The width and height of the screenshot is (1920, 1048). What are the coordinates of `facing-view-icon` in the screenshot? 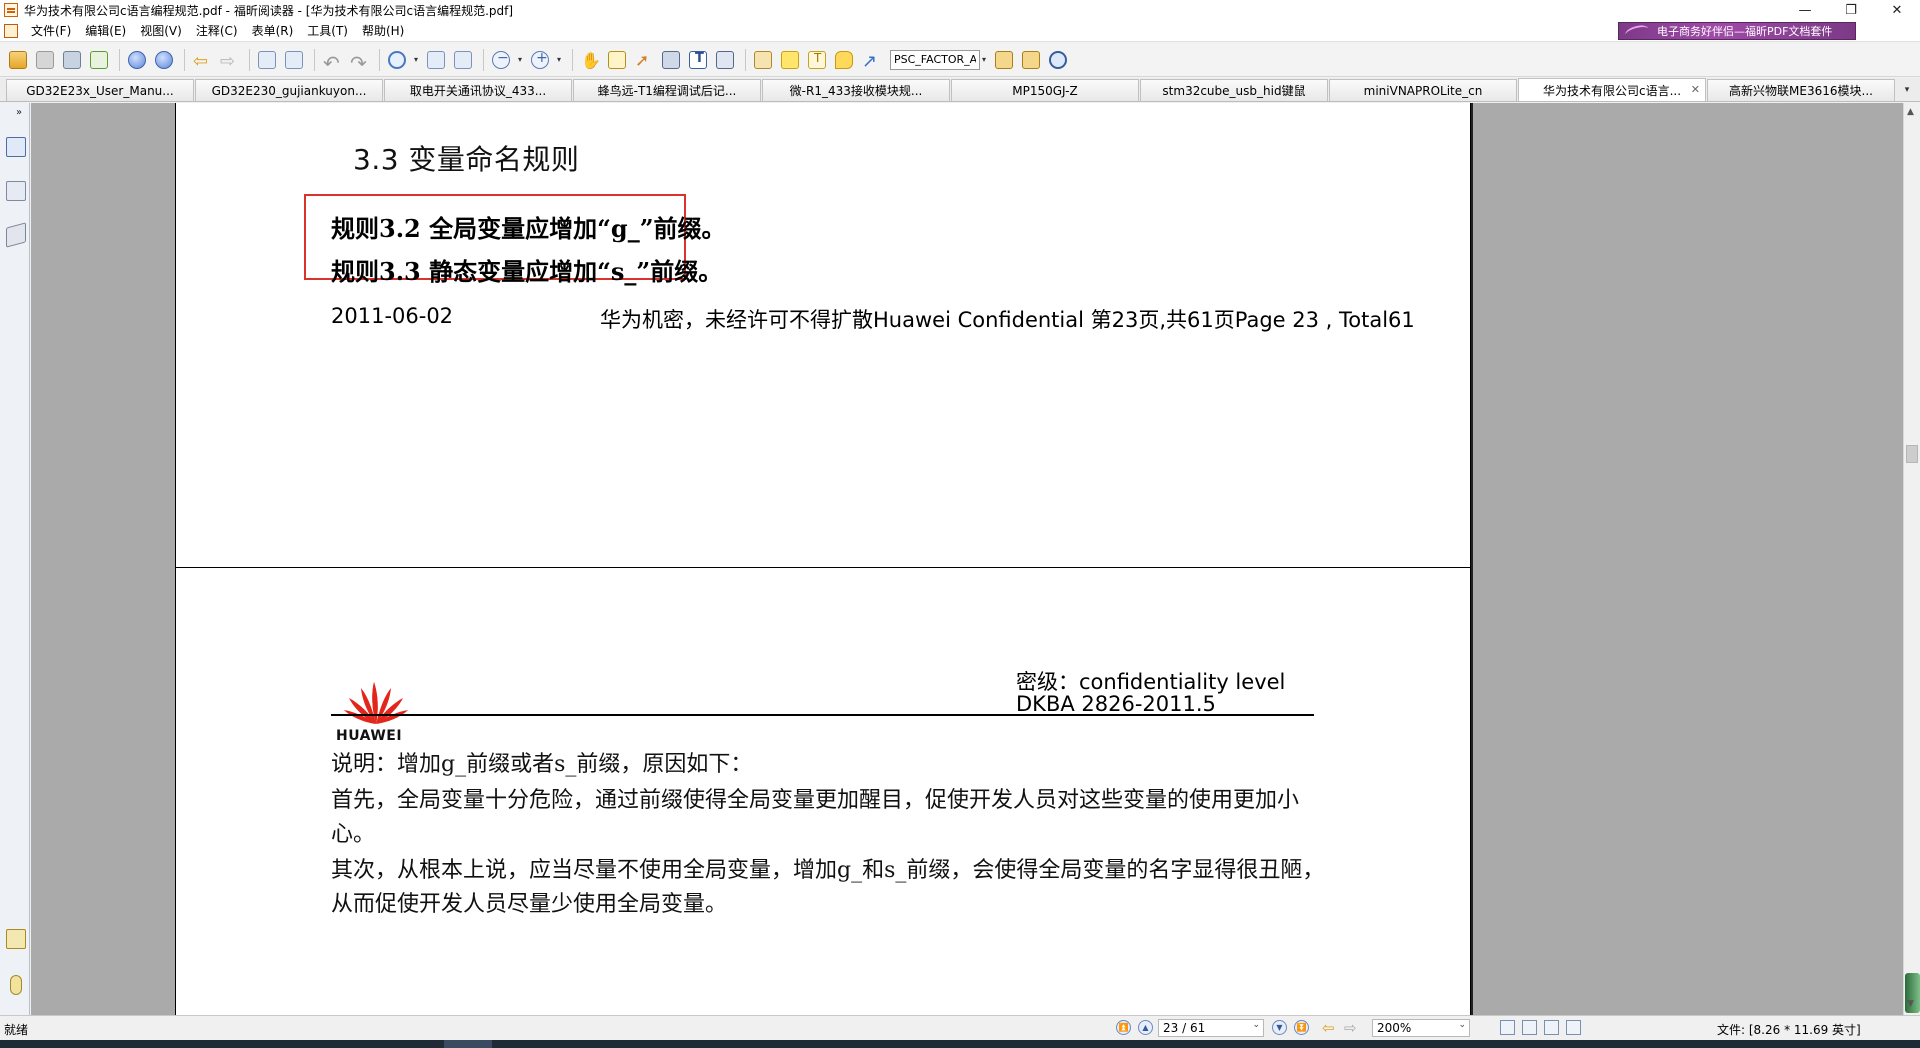 It's located at (1551, 1027).